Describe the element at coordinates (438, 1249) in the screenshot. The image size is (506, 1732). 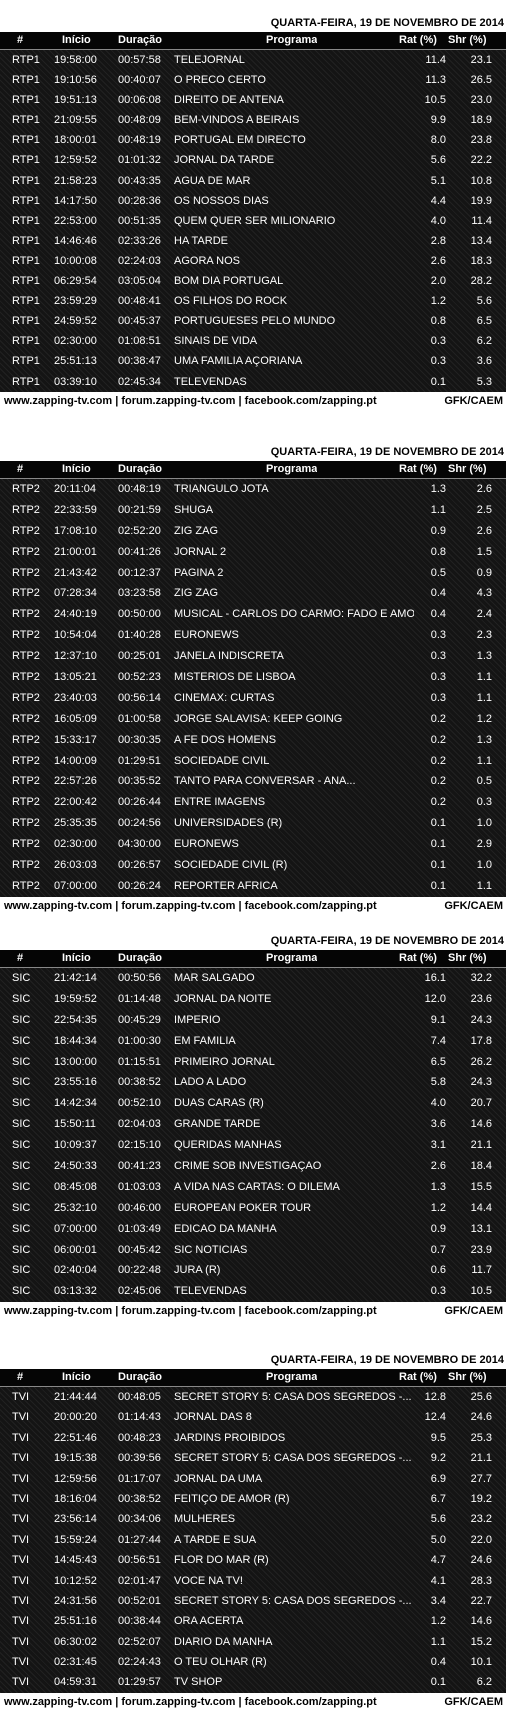
I see `rating-cell: 0.7` at that location.